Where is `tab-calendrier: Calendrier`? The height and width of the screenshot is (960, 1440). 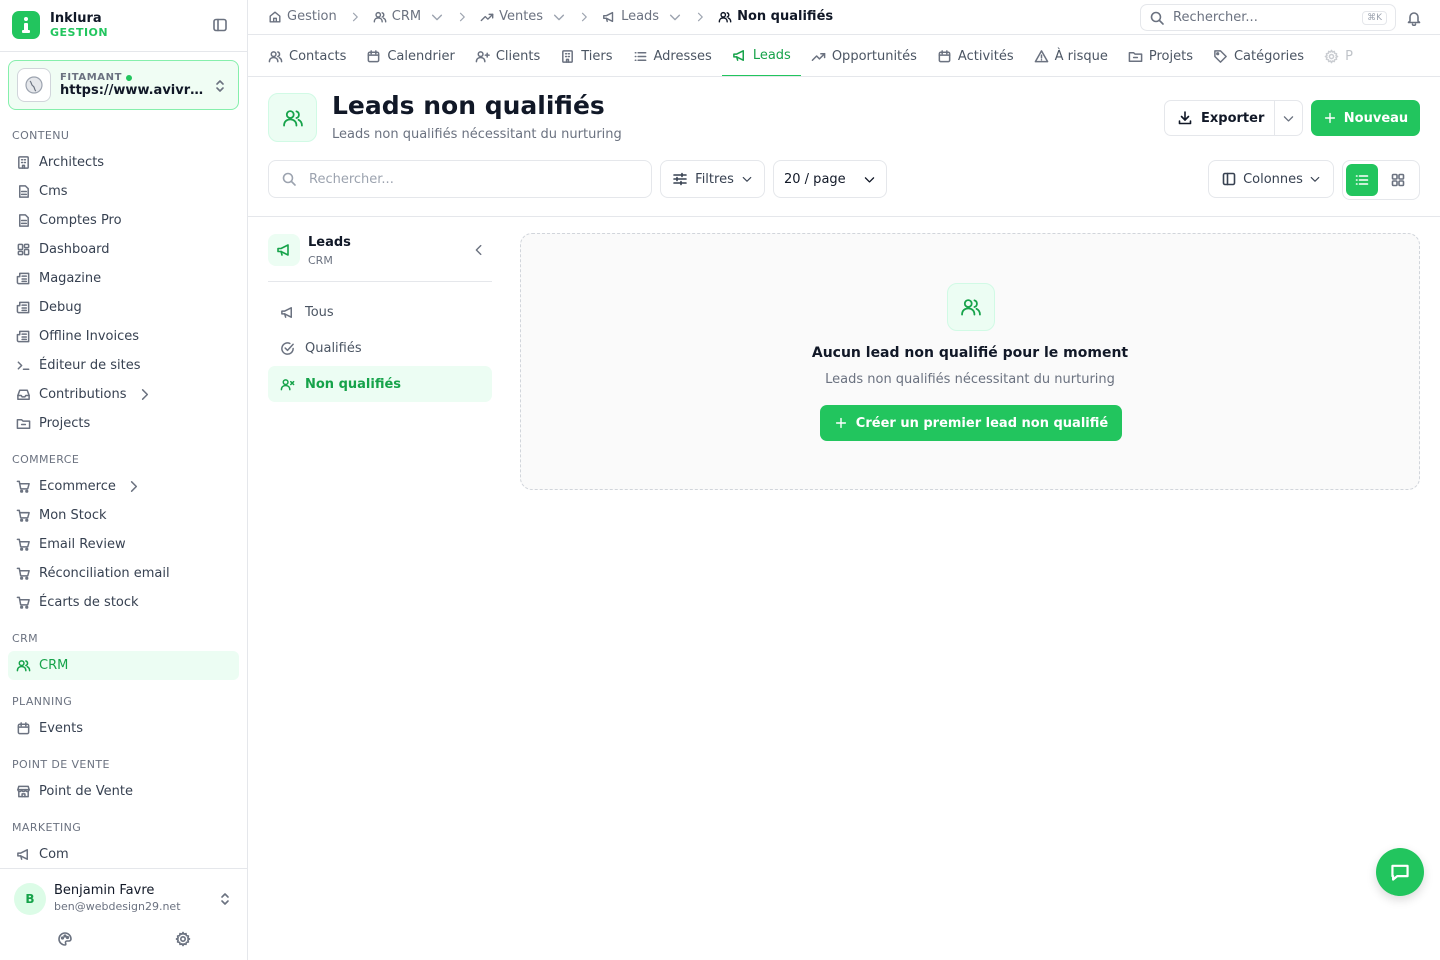
tab-calendrier: Calendrier is located at coordinates (410, 55).